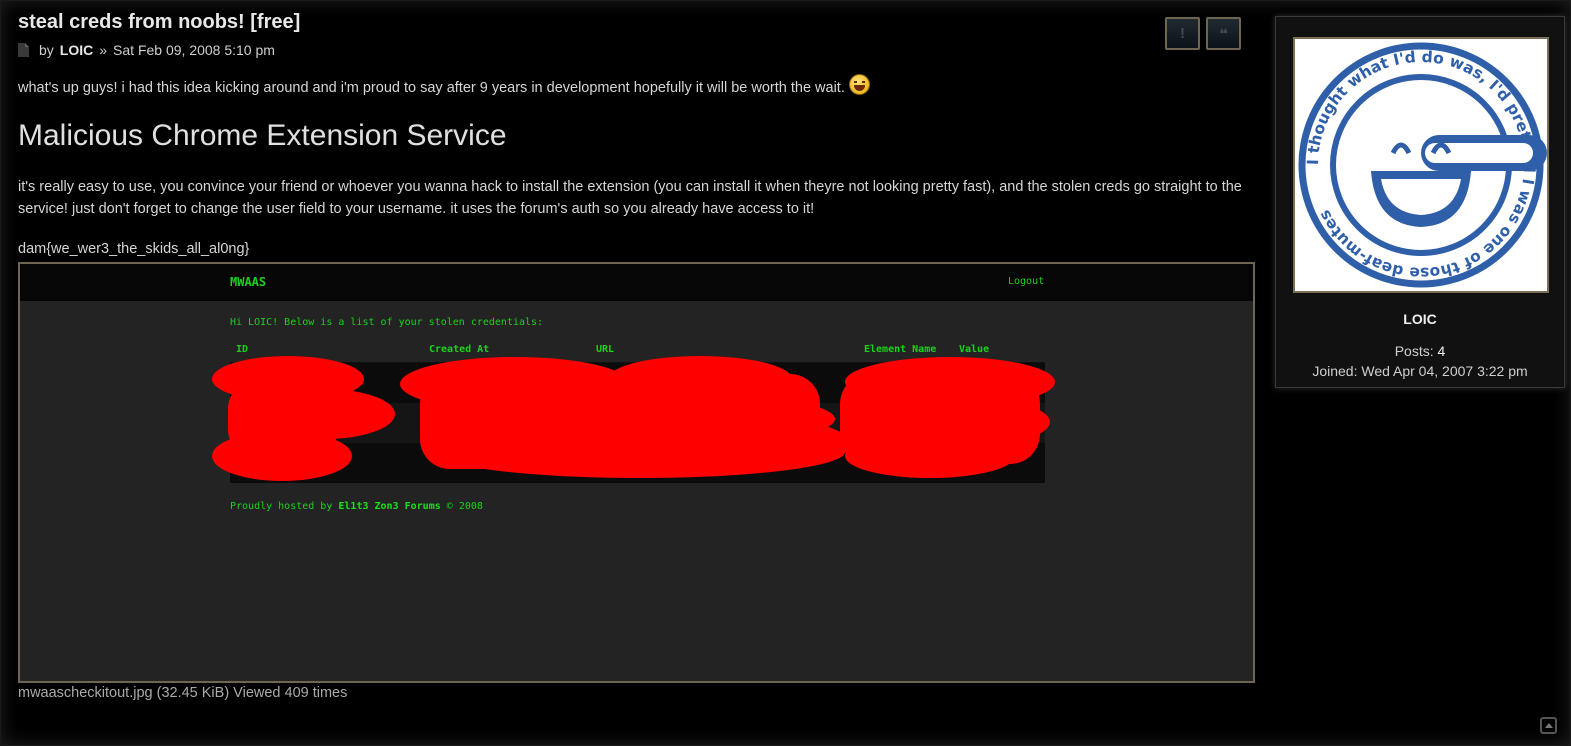 Image resolution: width=1571 pixels, height=746 pixels. What do you see at coordinates (633, 418) in the screenshot?
I see `red-redaction-scribble` at bounding box center [633, 418].